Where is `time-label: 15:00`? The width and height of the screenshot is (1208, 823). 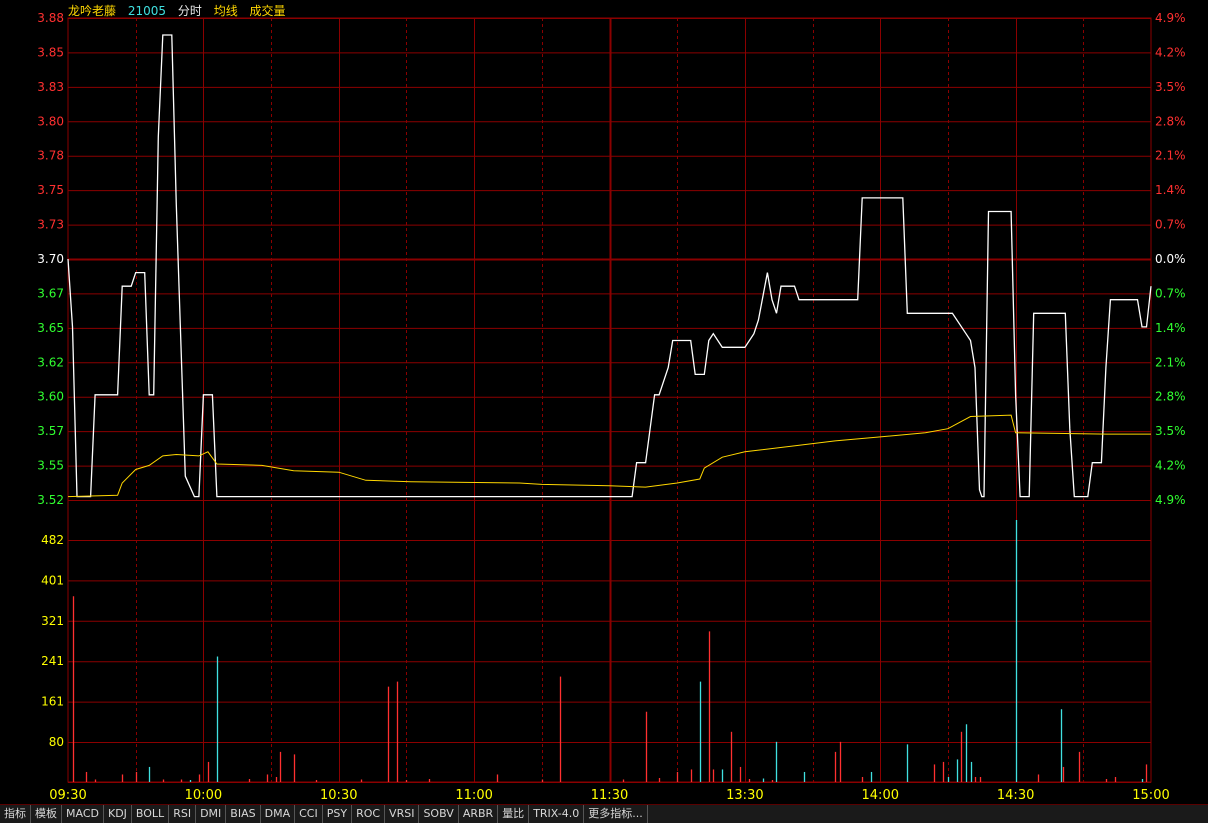
time-label: 15:00 is located at coordinates (1150, 795).